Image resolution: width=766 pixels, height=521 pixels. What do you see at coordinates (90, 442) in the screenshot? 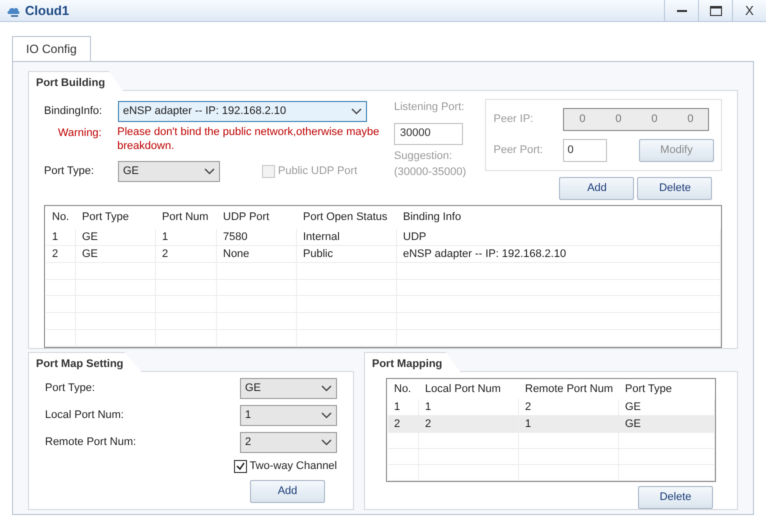
I see `field-label: Remote Port Num:` at bounding box center [90, 442].